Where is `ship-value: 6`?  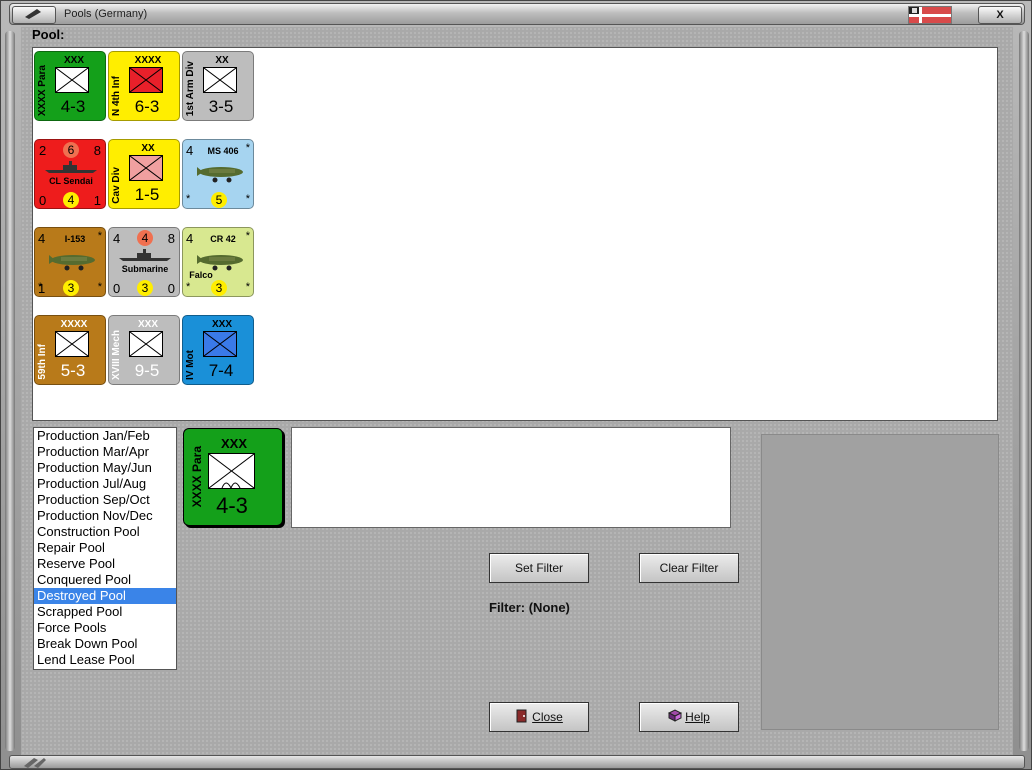 ship-value: 6 is located at coordinates (71, 150).